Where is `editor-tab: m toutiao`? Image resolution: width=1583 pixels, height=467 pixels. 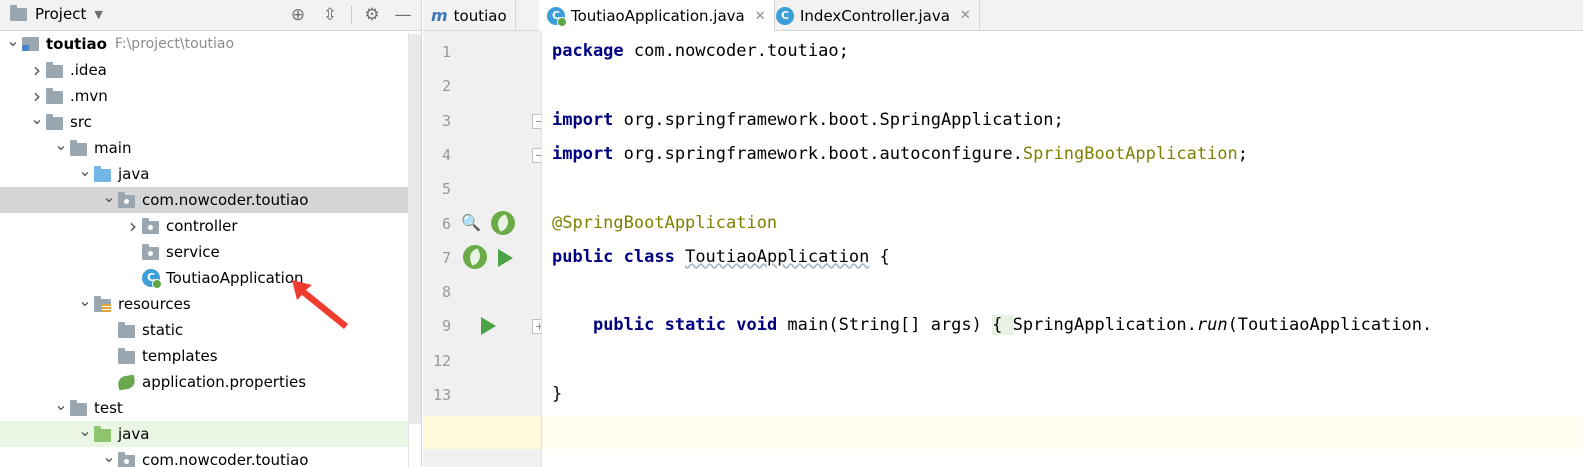
editor-tab: m toutiao is located at coordinates (469, 15).